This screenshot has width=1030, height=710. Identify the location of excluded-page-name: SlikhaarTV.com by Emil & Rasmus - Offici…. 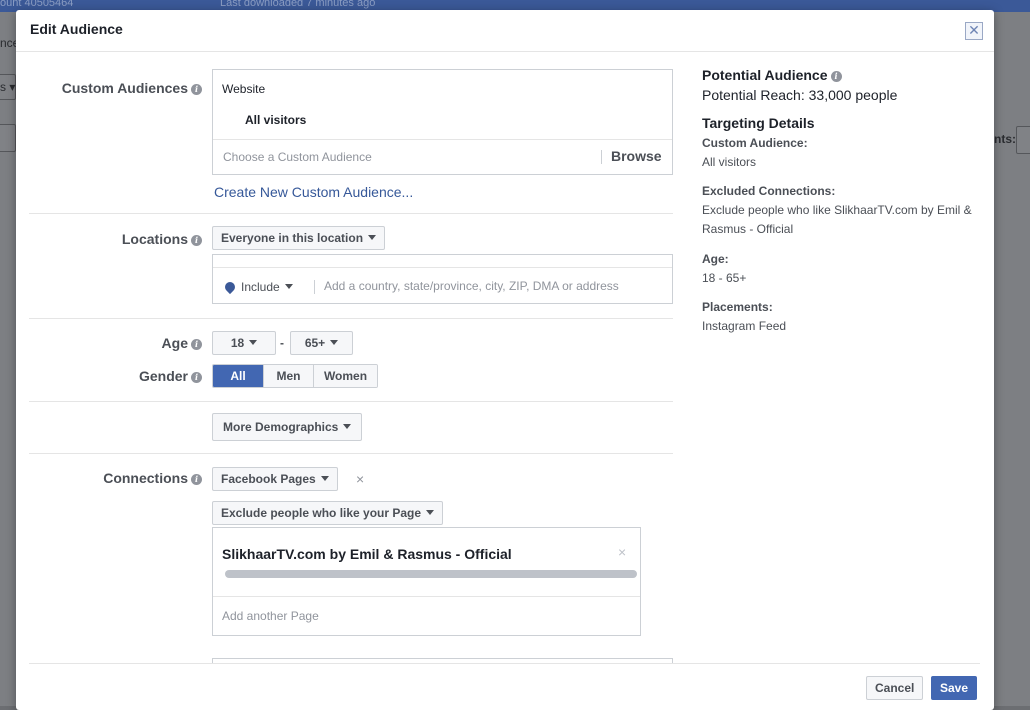
(367, 554).